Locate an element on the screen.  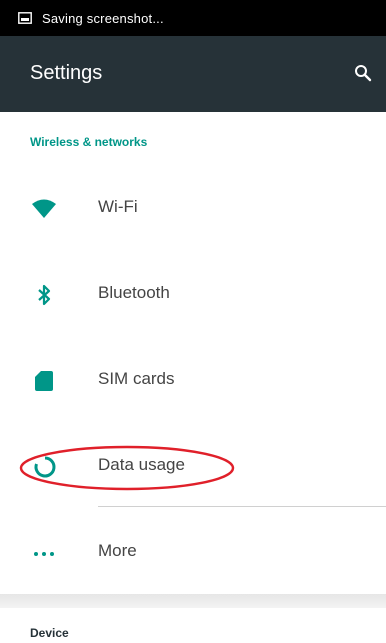
settings-item-sim: SIM cards is located at coordinates (193, 379).